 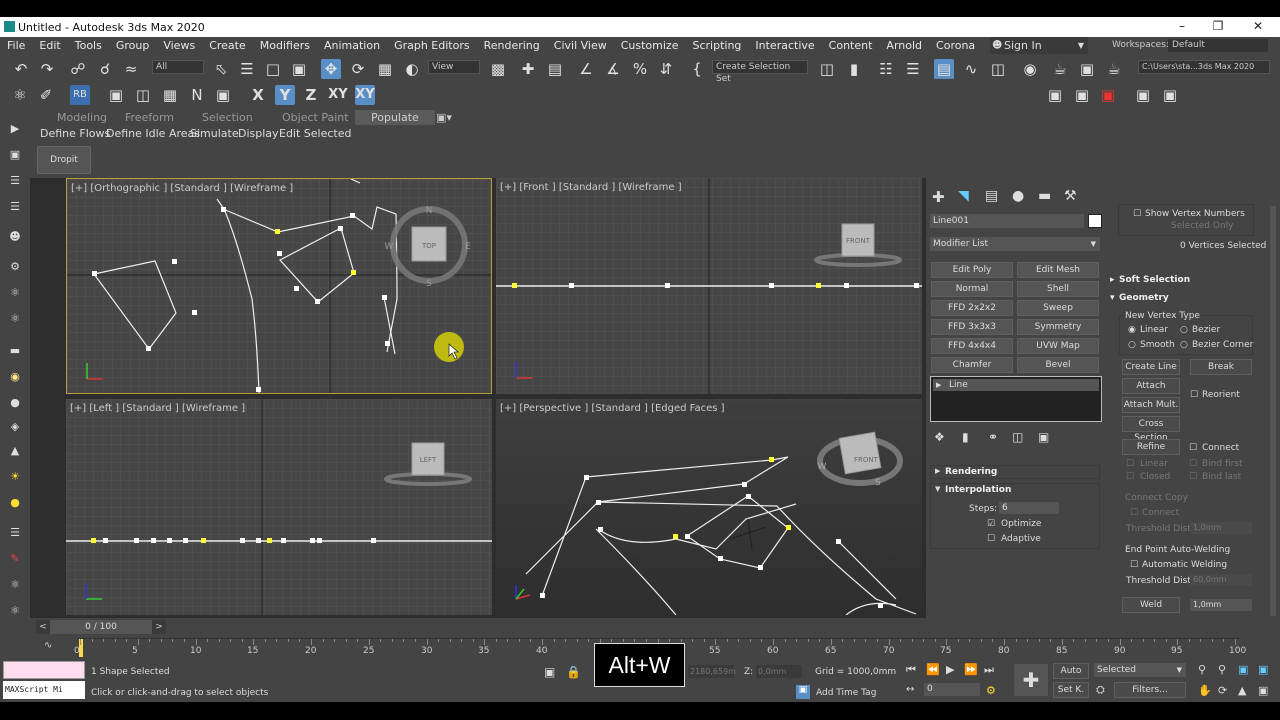 What do you see at coordinates (803, 692) in the screenshot?
I see `time-tag-icon: ▣` at bounding box center [803, 692].